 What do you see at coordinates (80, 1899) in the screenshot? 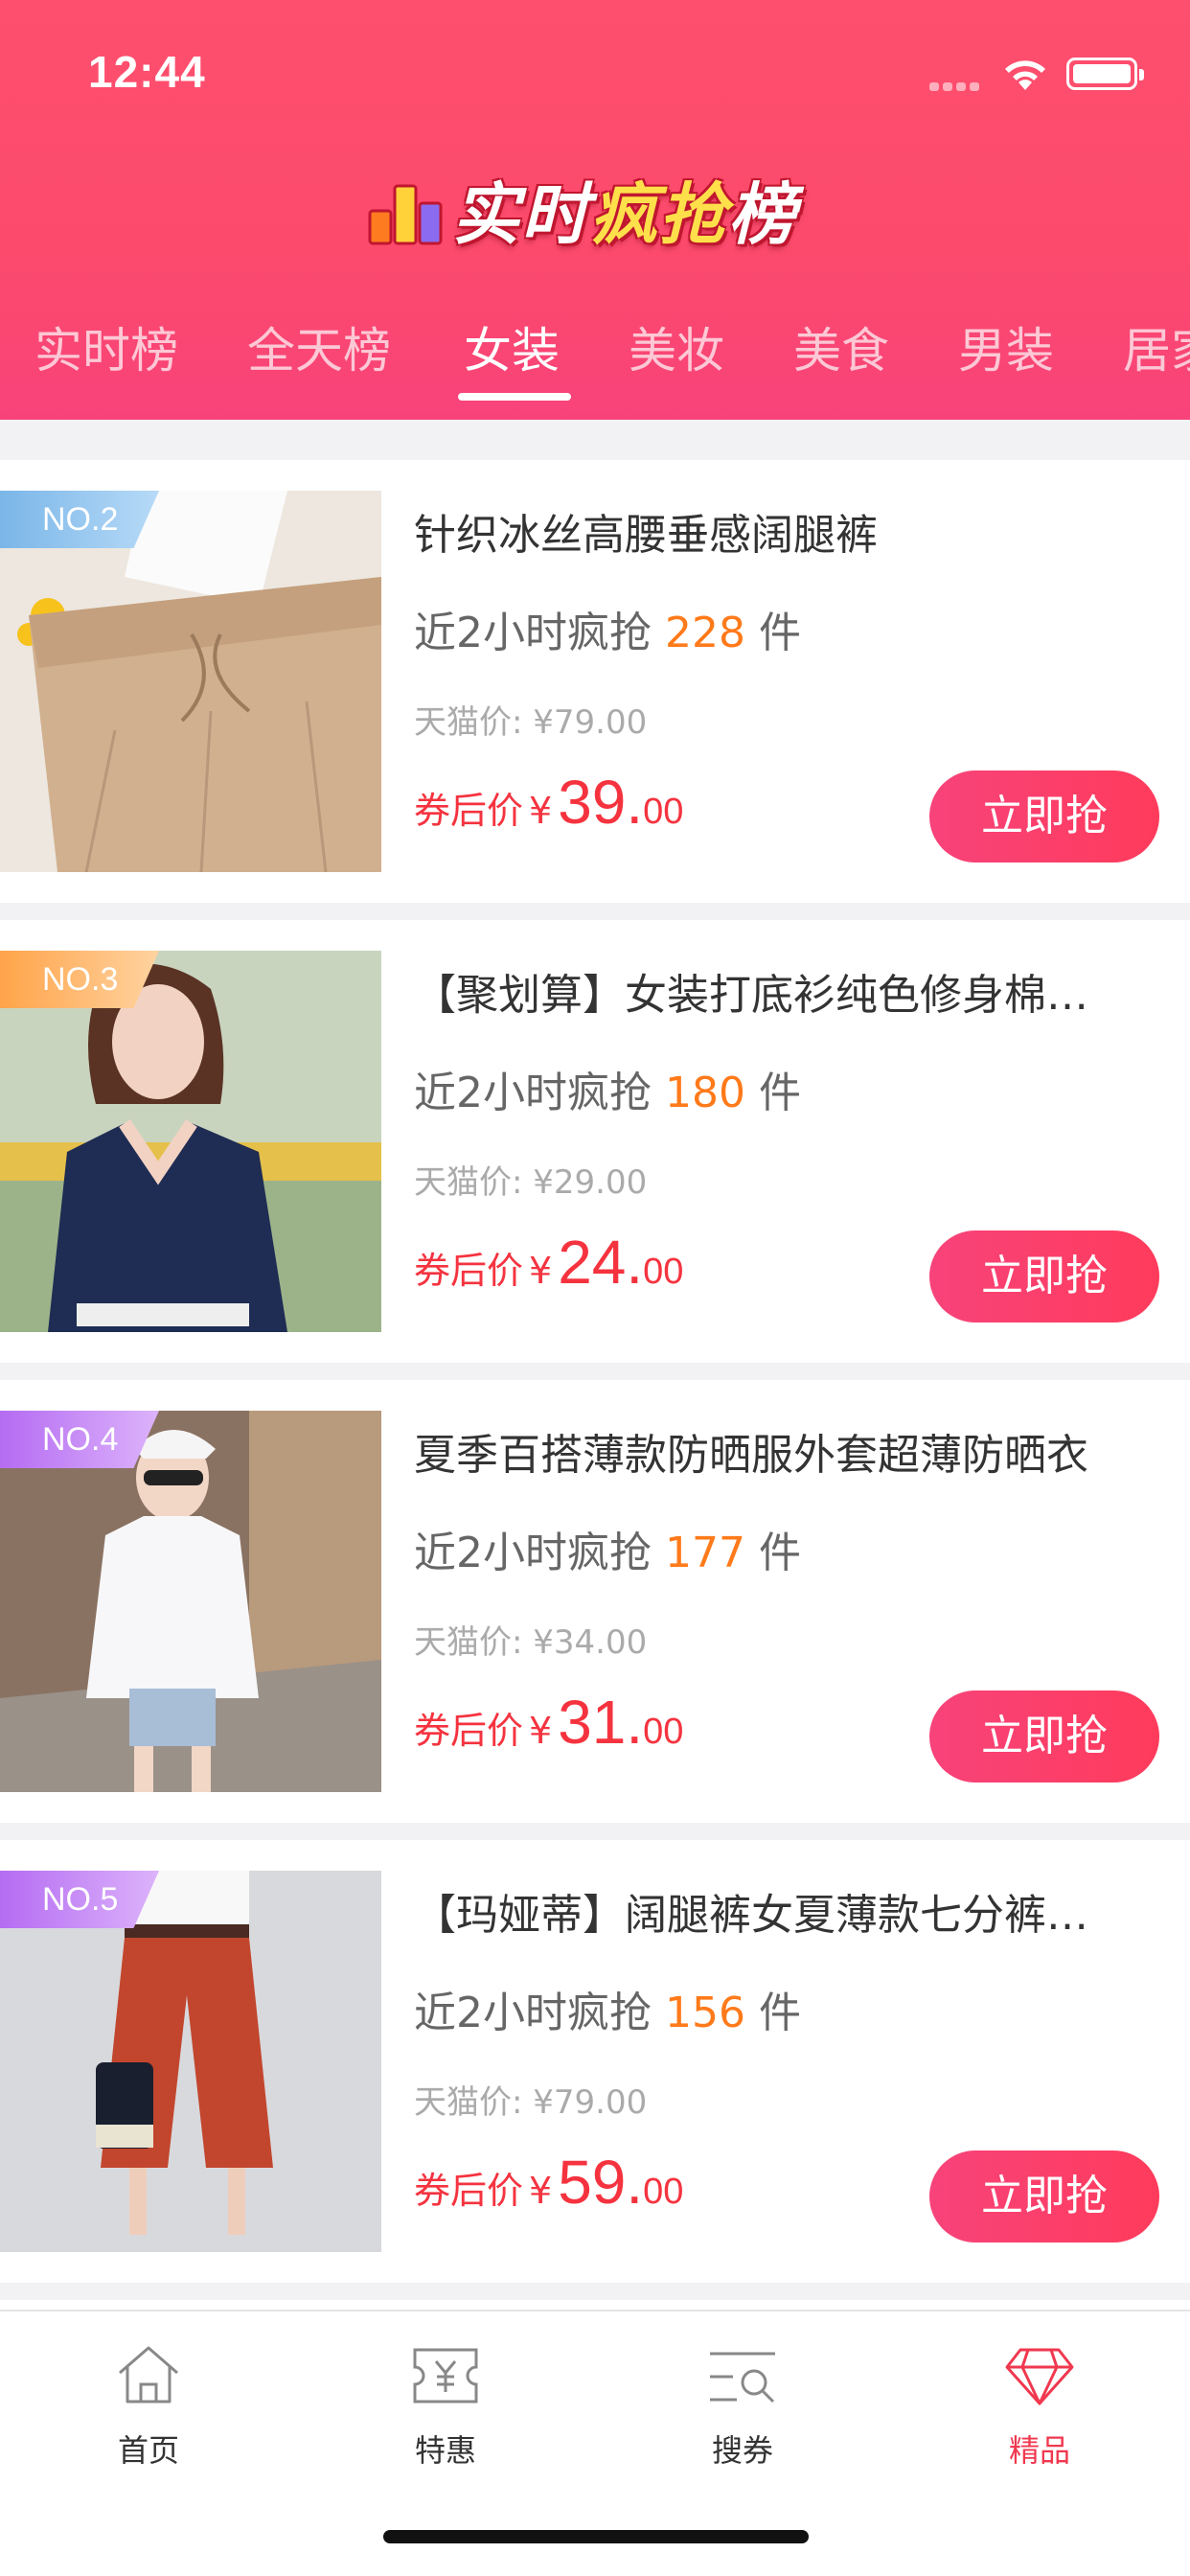
I see `rank-badge: NO.5` at bounding box center [80, 1899].